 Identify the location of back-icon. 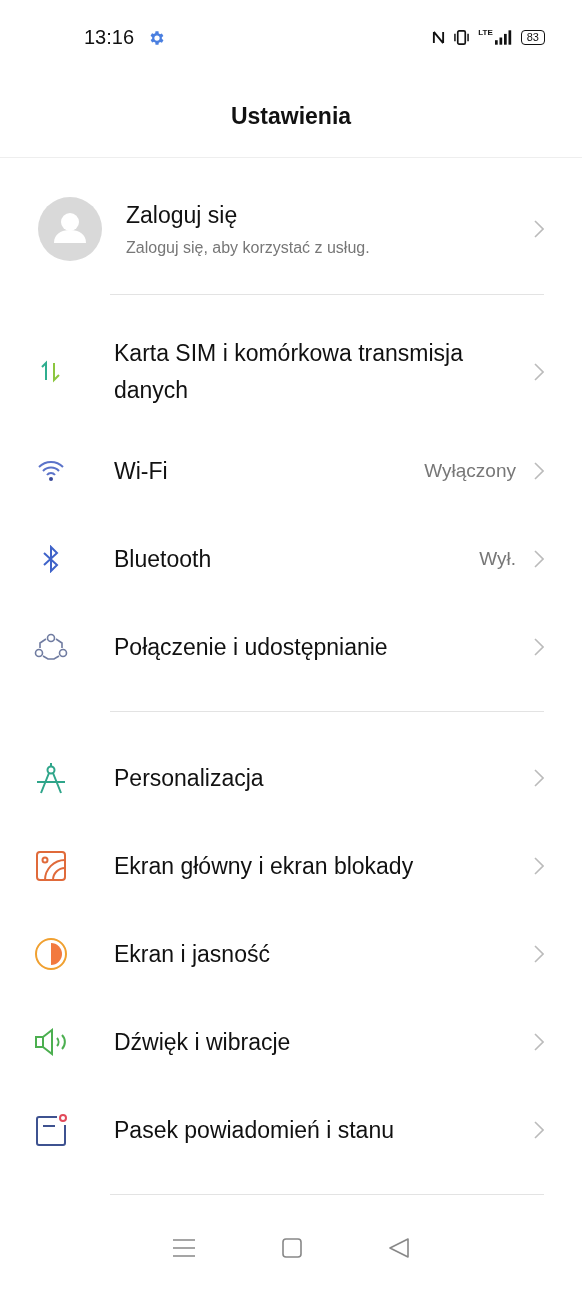
(398, 1247).